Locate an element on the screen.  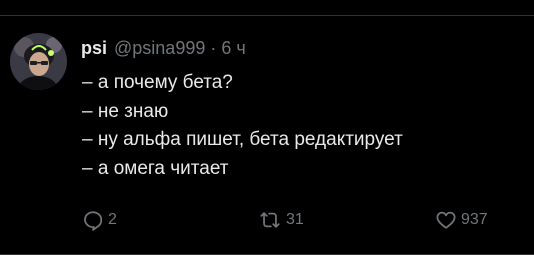
author-handle: @psina999 is located at coordinates (159, 48).